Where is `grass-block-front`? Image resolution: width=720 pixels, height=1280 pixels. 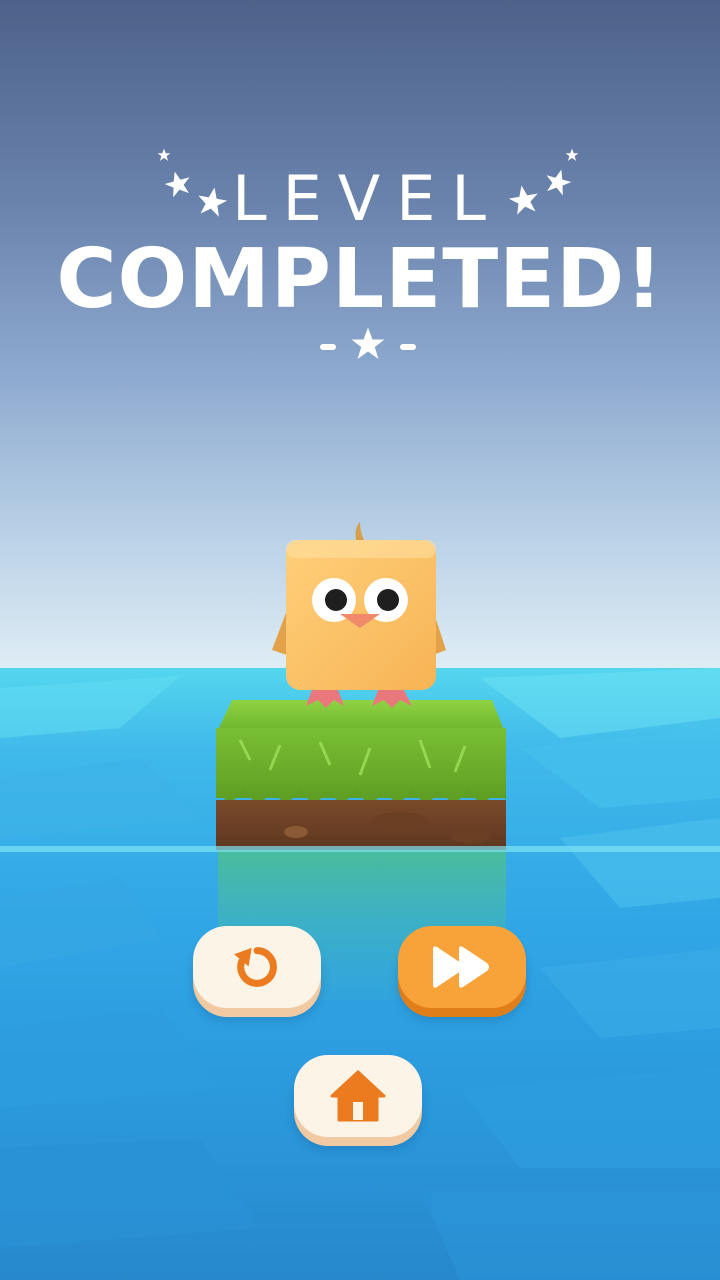 grass-block-front is located at coordinates (361, 763).